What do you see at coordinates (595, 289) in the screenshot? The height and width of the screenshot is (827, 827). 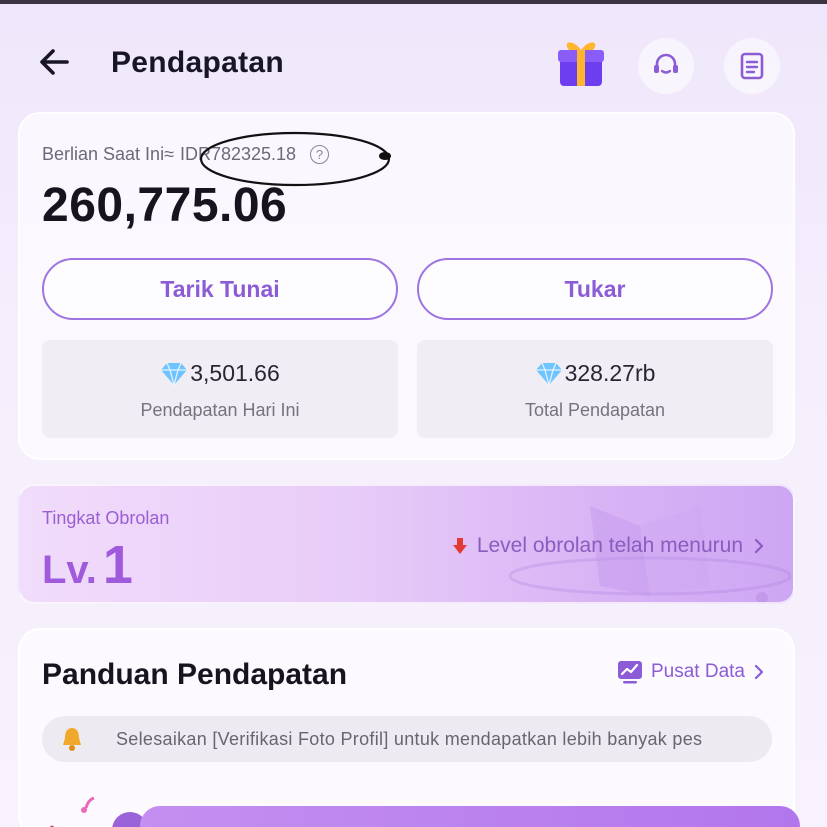 I see `exchange-button: Tukar` at bounding box center [595, 289].